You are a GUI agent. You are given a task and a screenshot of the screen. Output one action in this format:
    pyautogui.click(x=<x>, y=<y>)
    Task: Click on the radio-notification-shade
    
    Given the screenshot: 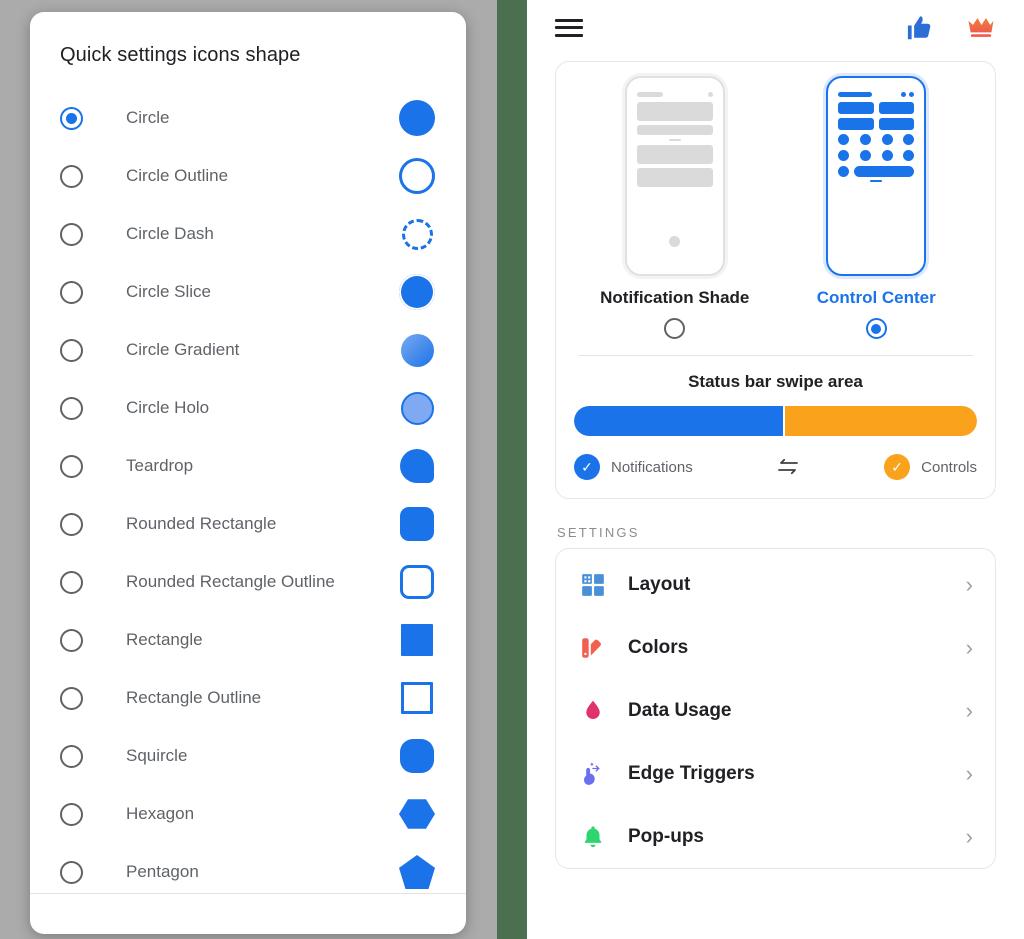 What is the action you would take?
    pyautogui.click(x=675, y=328)
    